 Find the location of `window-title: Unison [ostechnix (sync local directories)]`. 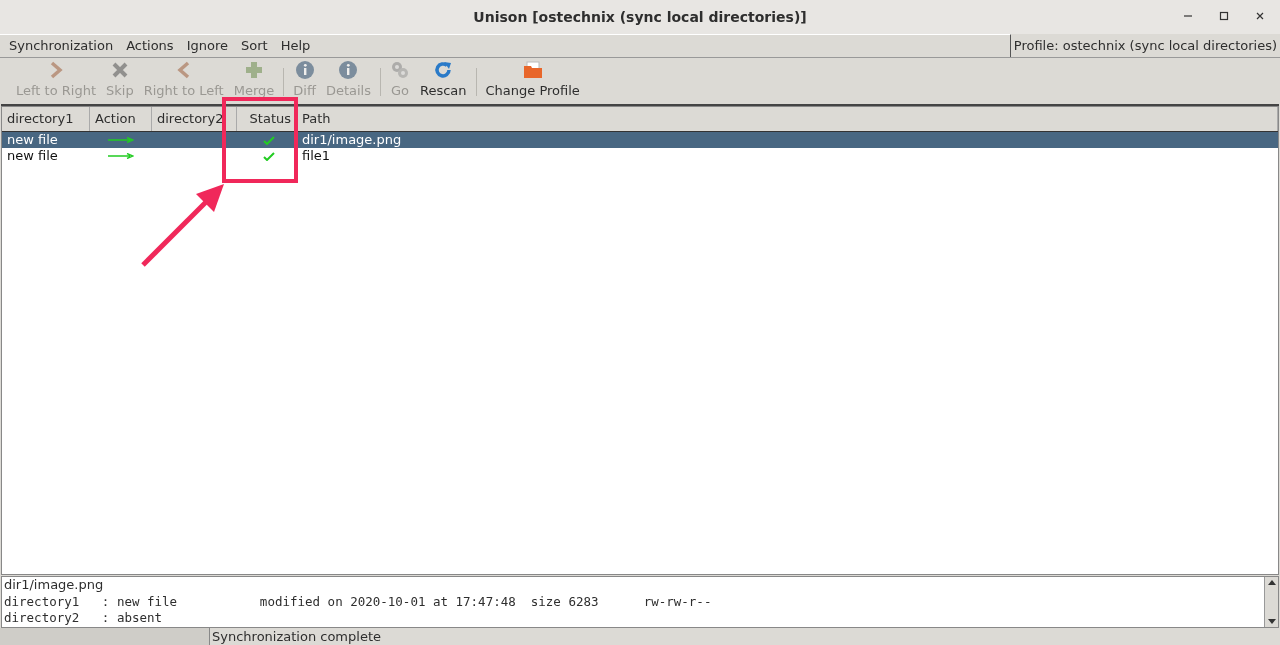

window-title: Unison [ostechnix (sync local directories)] is located at coordinates (640, 17).